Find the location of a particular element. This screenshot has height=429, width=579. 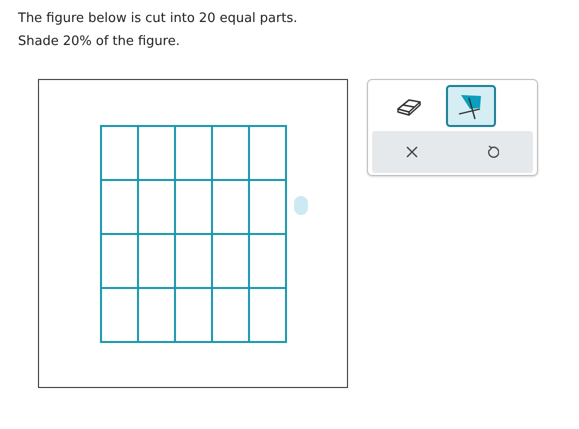

undo-icon is located at coordinates (492, 152).